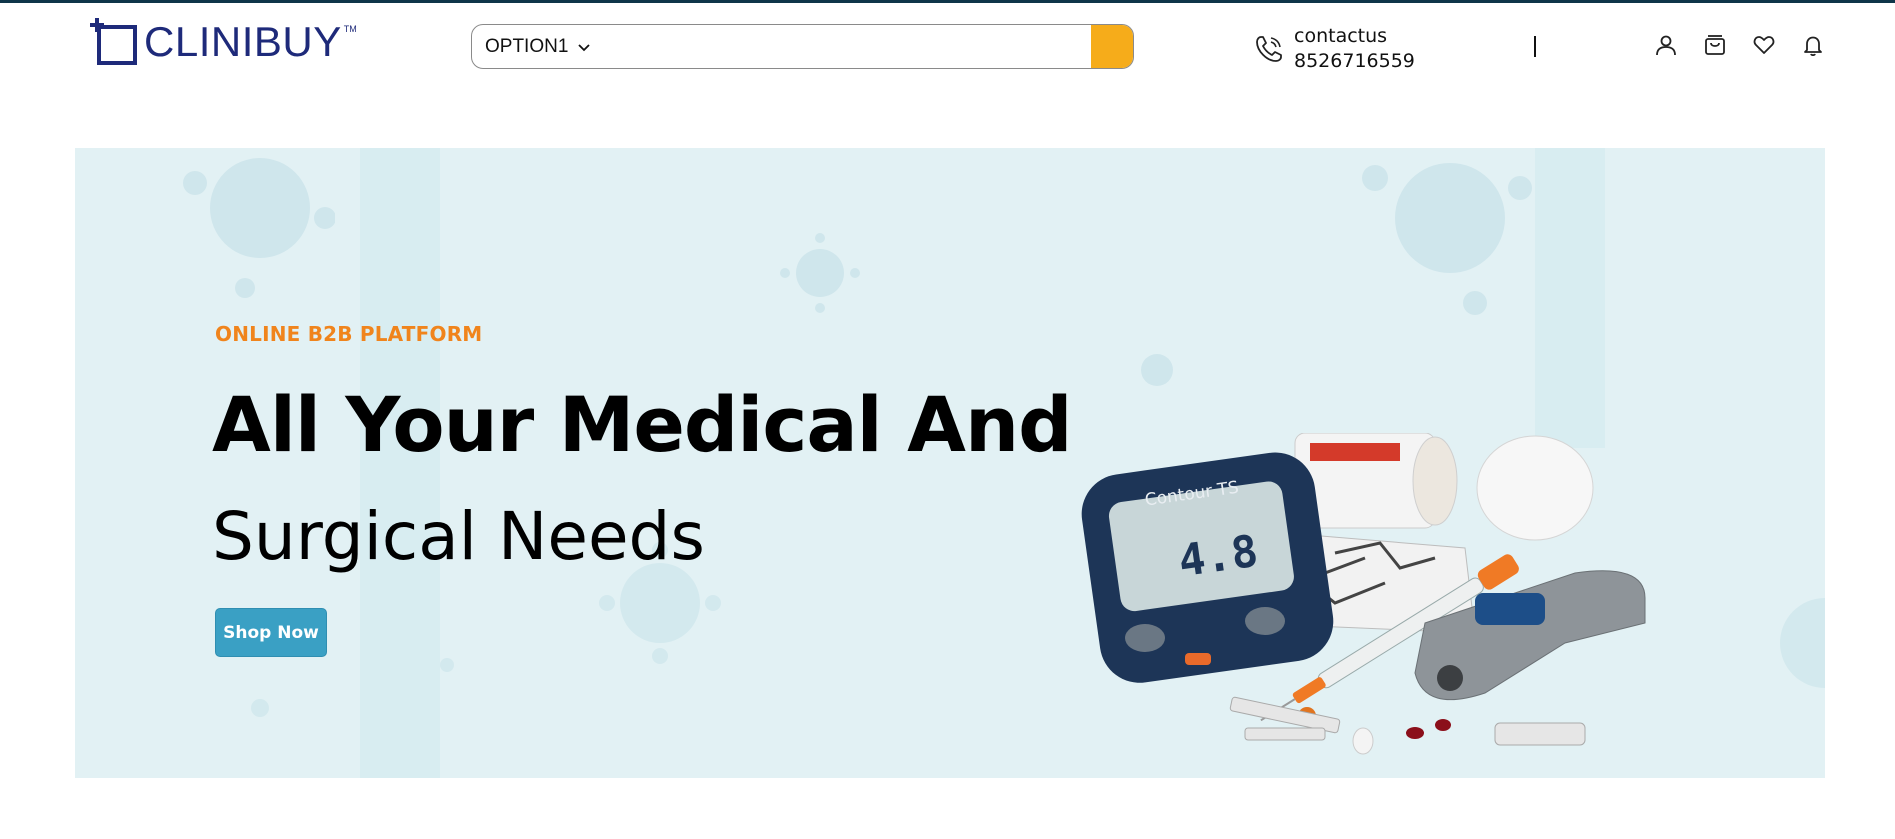  What do you see at coordinates (349, 334) in the screenshot?
I see `hero-eyebrow: ONLINE B2B PLATFORM` at bounding box center [349, 334].